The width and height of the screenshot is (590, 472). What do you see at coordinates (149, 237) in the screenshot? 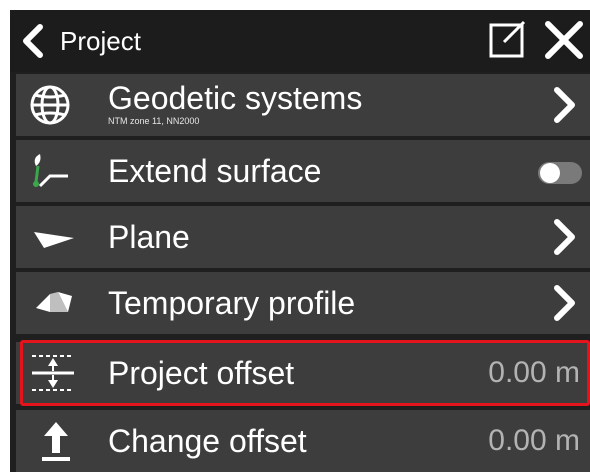
I see `row-label: Plane` at bounding box center [149, 237].